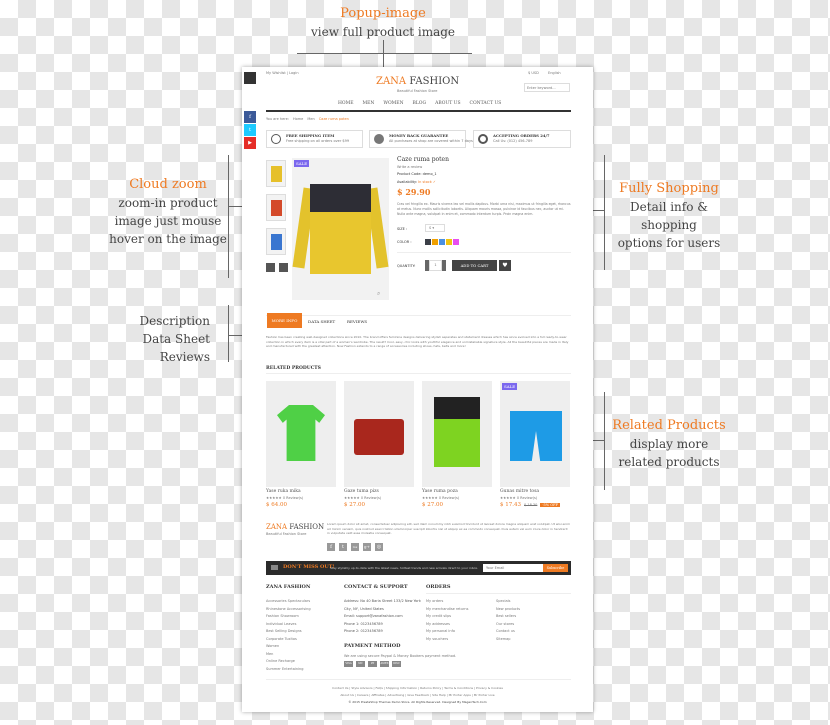 Image resolution: width=830 pixels, height=725 pixels. What do you see at coordinates (276, 207) in the screenshot?
I see `thumbnail-red` at bounding box center [276, 207].